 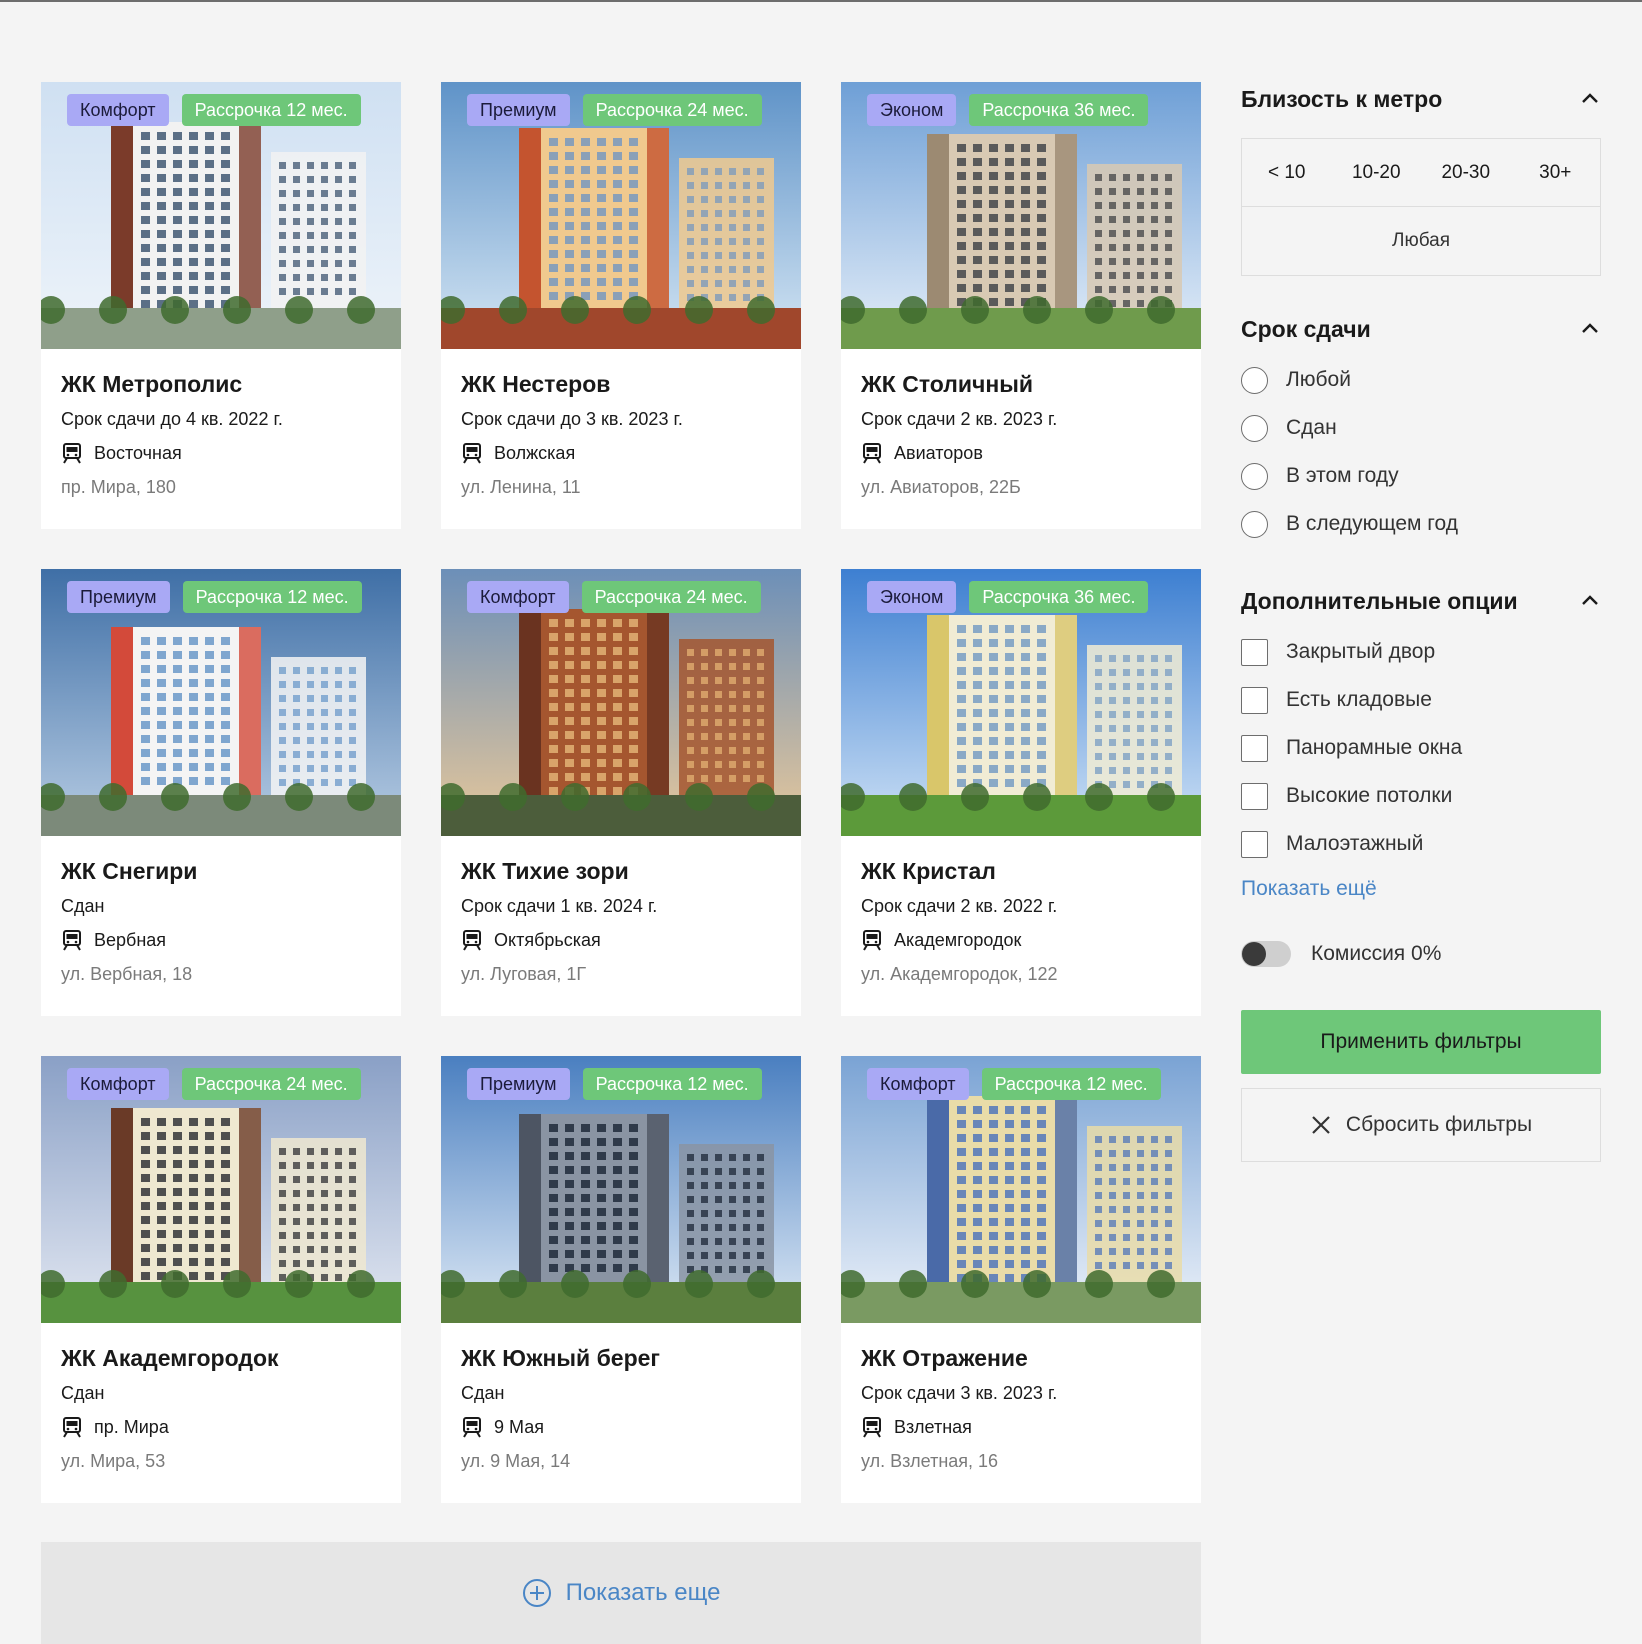 What do you see at coordinates (959, 419) in the screenshot?
I see `completion-date: Срок сдачи 2 кв. 2023 г.` at bounding box center [959, 419].